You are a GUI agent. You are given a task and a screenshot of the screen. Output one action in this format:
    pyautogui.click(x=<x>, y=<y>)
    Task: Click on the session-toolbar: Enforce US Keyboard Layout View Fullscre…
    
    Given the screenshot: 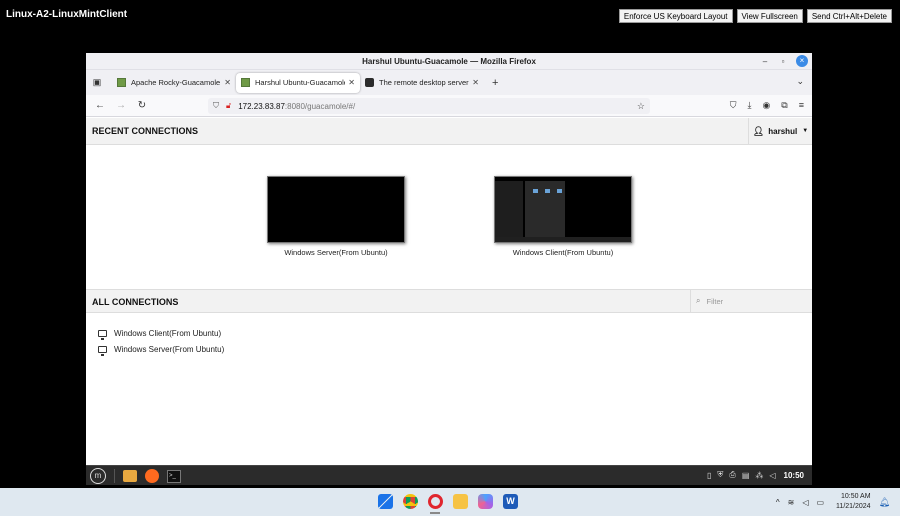 What is the action you would take?
    pyautogui.click(x=755, y=16)
    